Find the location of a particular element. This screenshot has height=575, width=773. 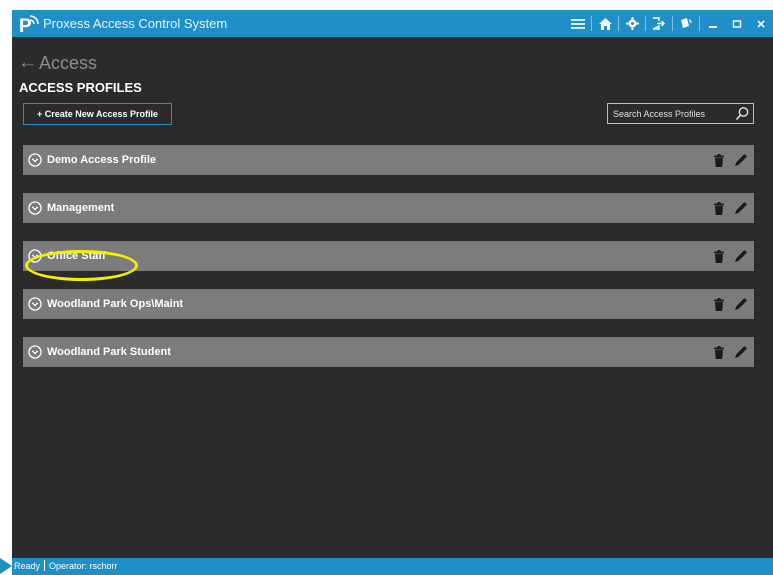

logout-icon is located at coordinates (659, 23).